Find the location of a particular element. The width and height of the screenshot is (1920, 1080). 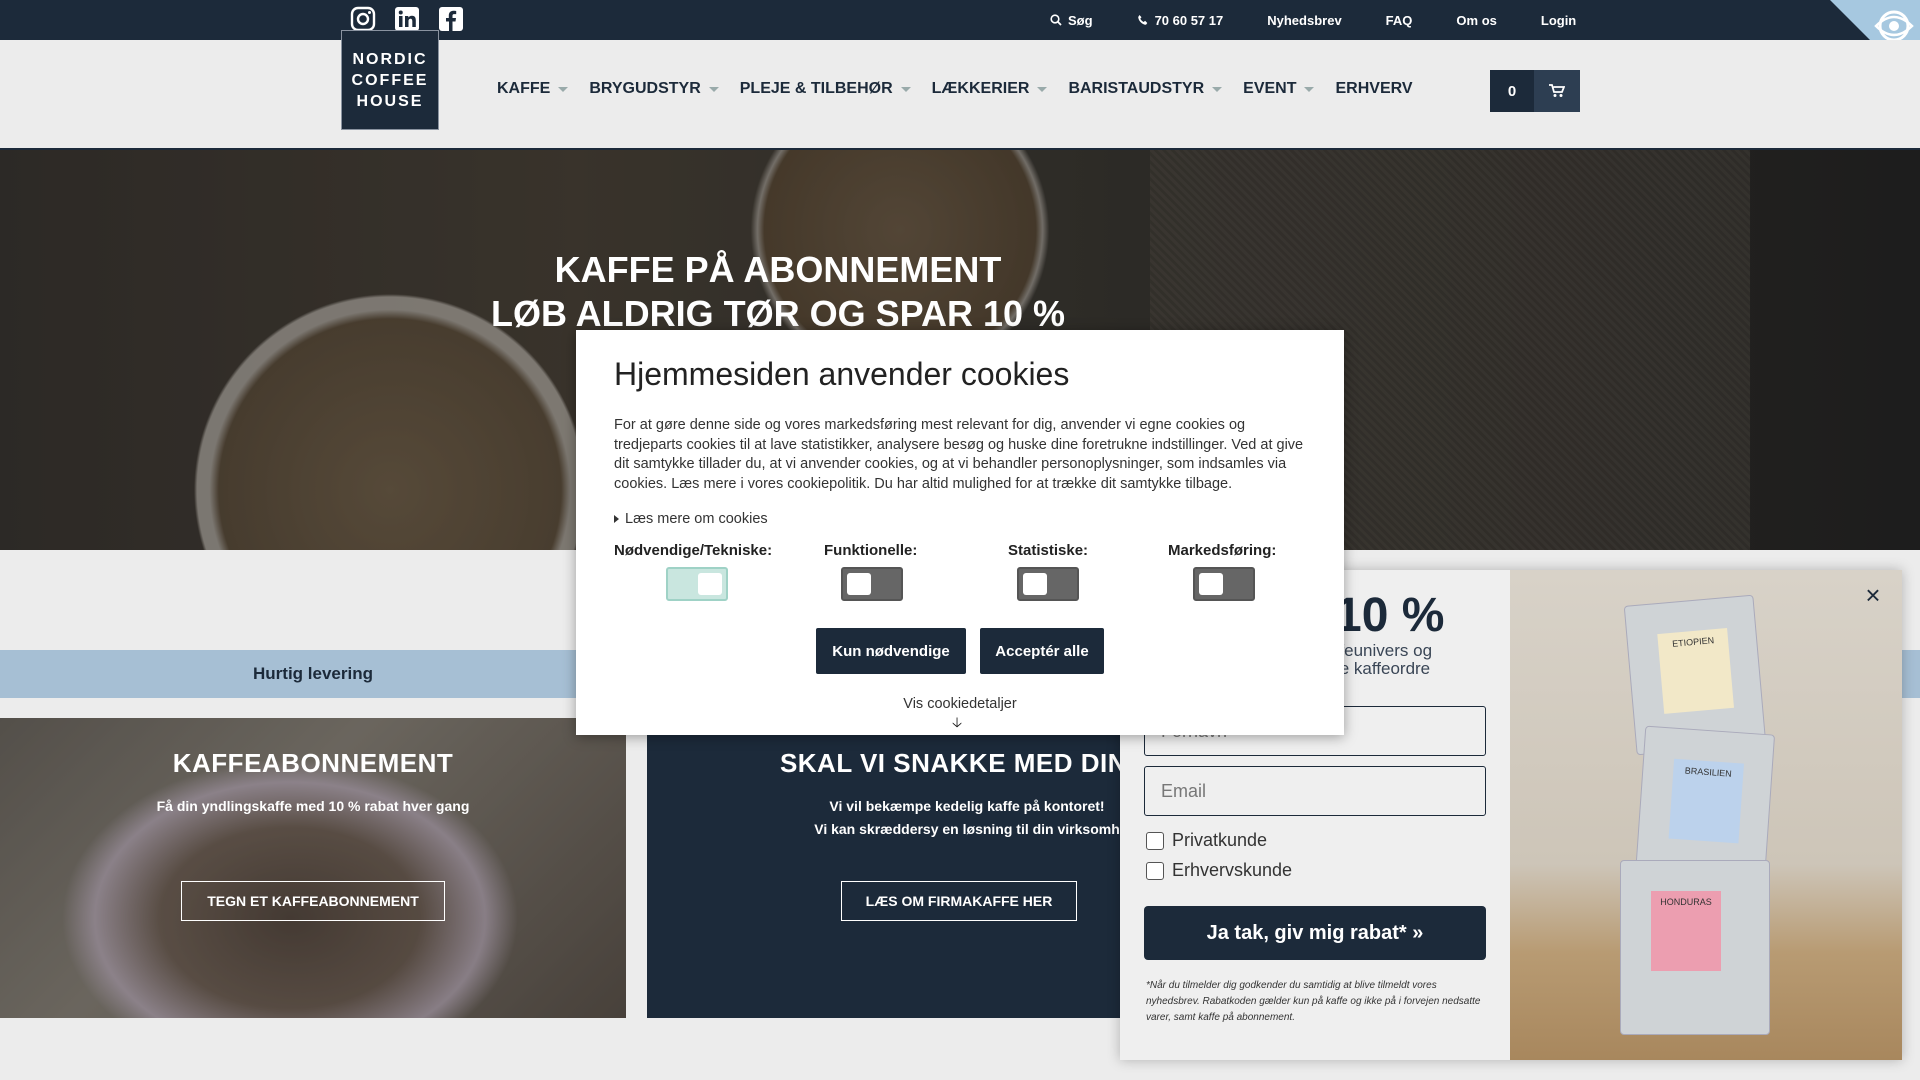

cookie-read-more: Læs mere om cookies is located at coordinates (691, 519).